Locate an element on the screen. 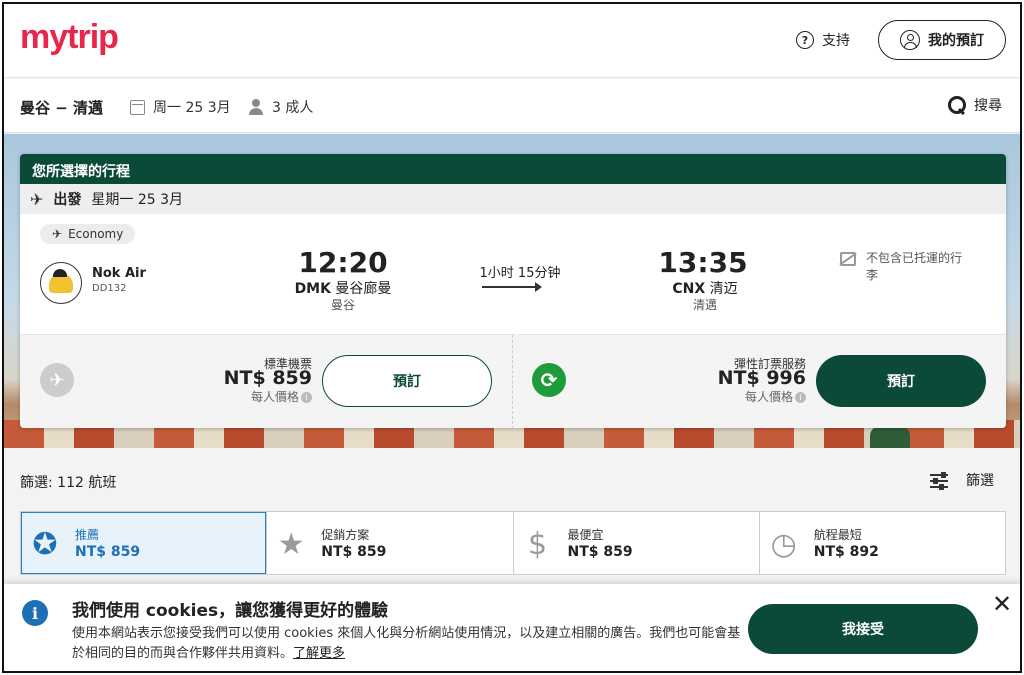 This screenshot has width=1024, height=675. my-booking-button: 我的預訂 is located at coordinates (942, 40).